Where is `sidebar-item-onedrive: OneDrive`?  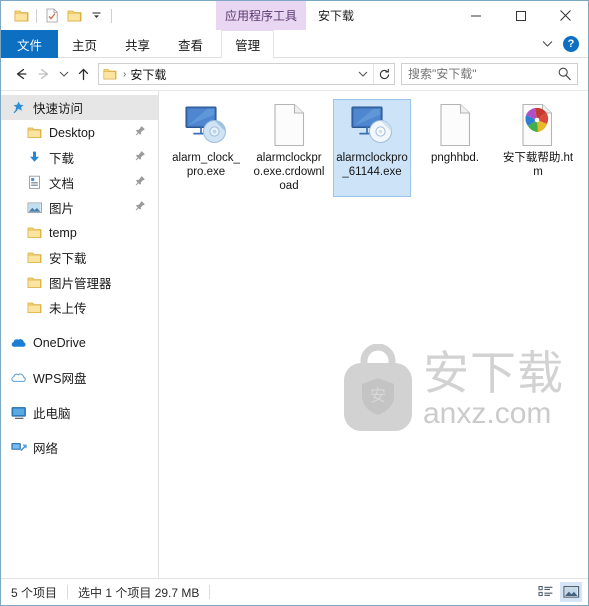
sidebar-item-onedrive: OneDrive is located at coordinates (79, 342).